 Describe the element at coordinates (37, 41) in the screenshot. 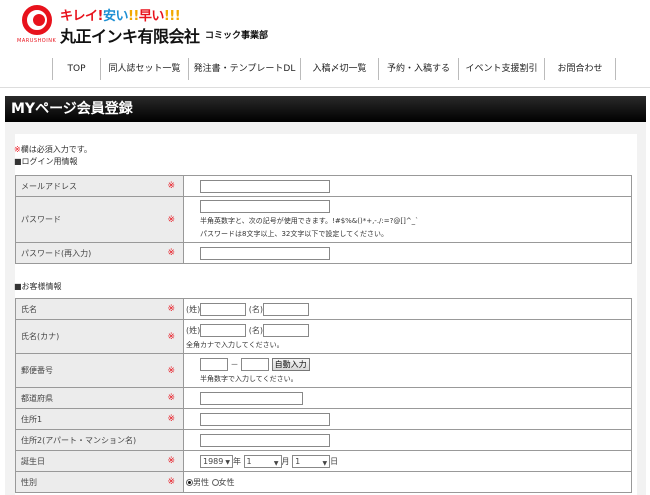

I see `logo-text: MARUSHOINK` at that location.